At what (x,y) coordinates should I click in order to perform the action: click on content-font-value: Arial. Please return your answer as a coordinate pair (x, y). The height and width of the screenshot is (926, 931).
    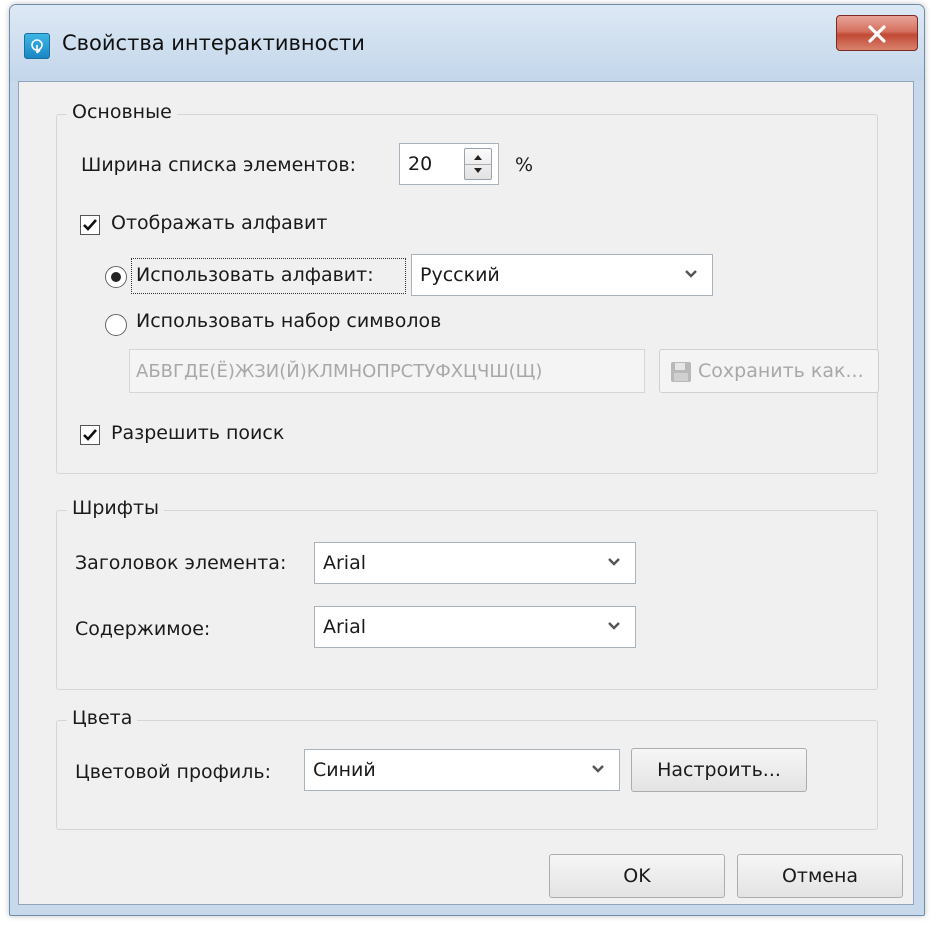
    Looking at the image, I should click on (345, 627).